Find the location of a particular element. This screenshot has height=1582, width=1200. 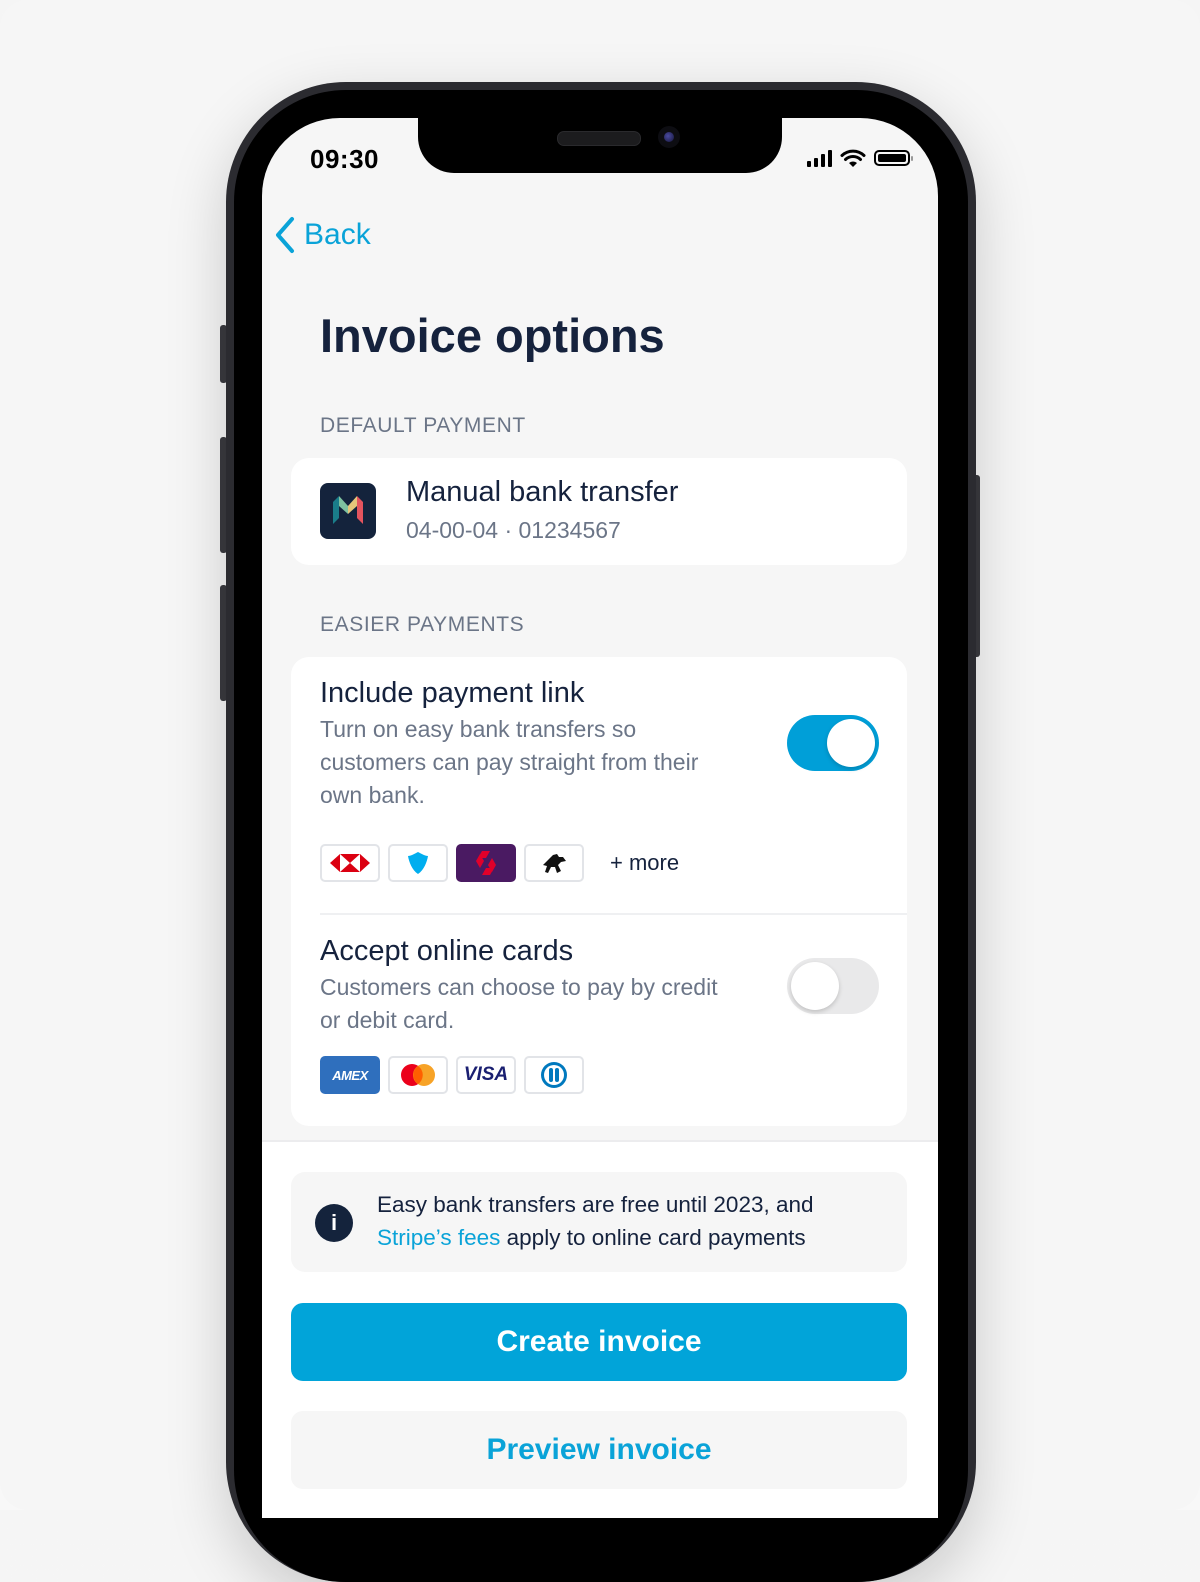

online-cards-toggle is located at coordinates (833, 986).